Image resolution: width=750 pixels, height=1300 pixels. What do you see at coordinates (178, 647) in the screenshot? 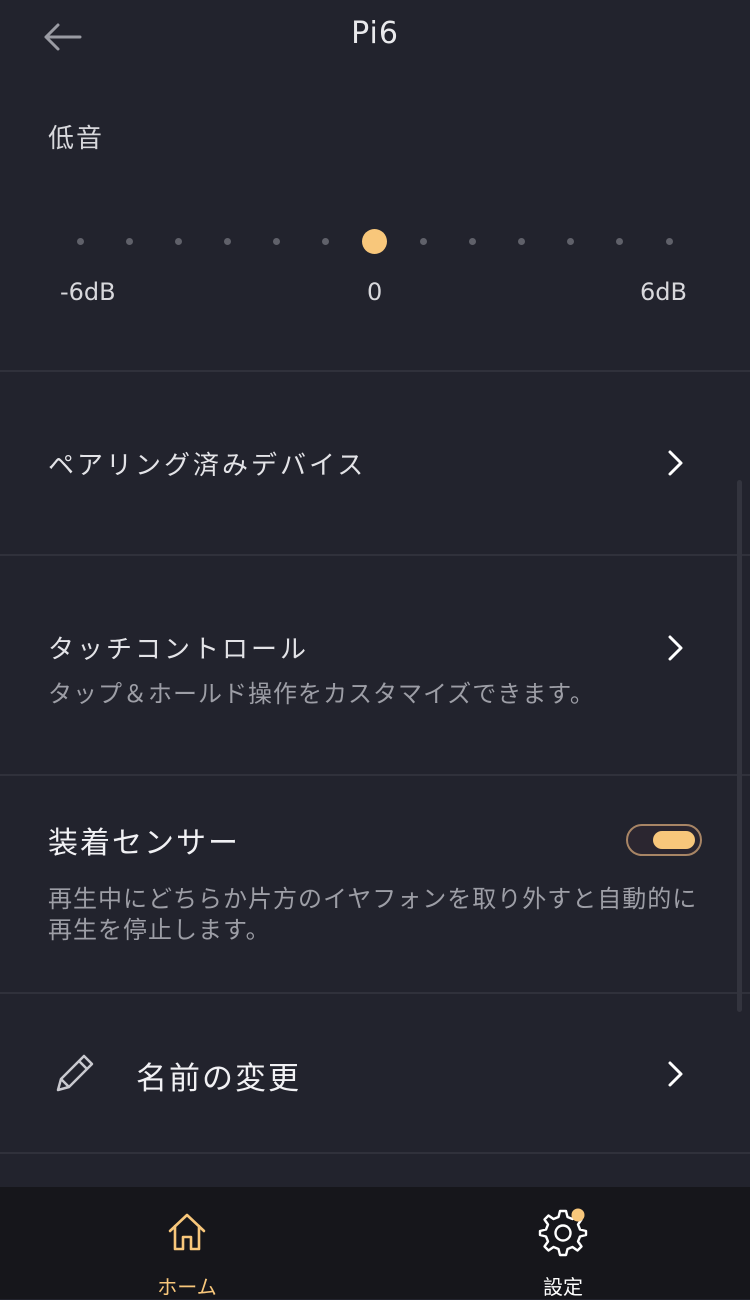
I see `touch-control-label: タッチコントロール` at bounding box center [178, 647].